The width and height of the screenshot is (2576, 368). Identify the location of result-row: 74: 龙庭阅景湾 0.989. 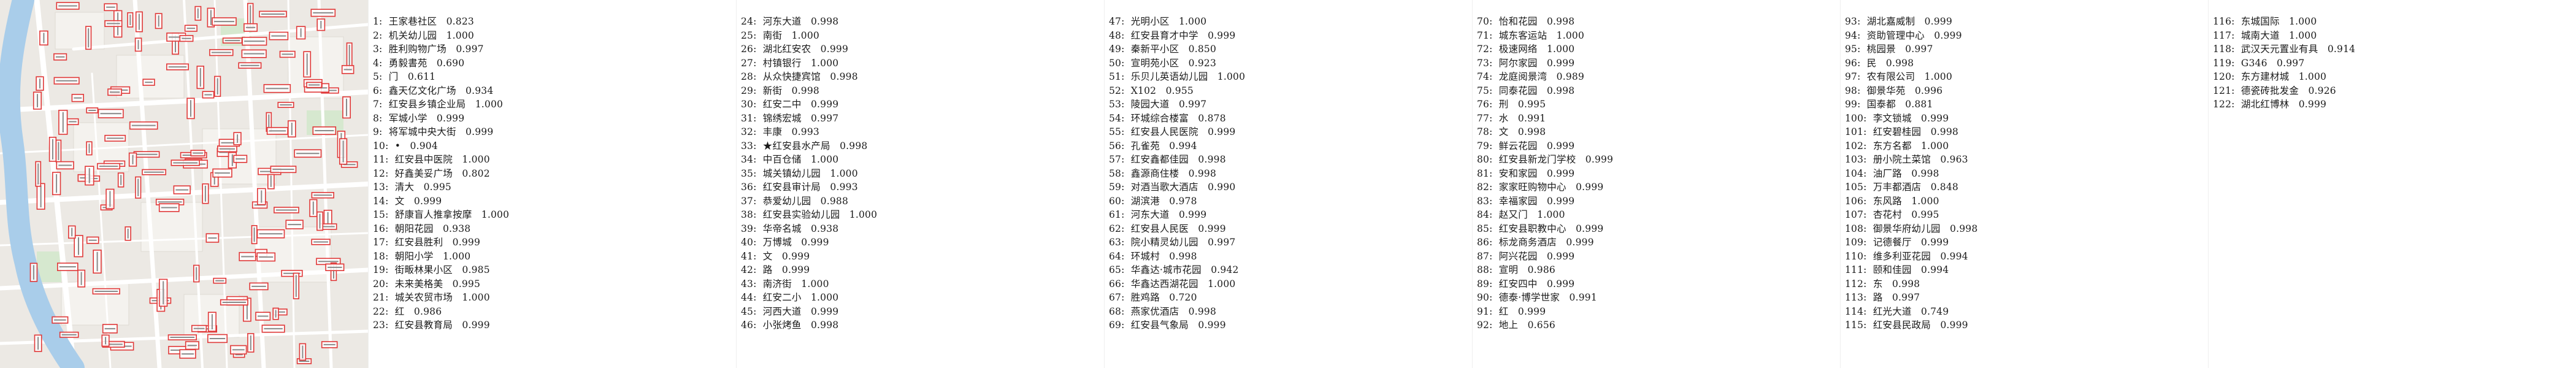
(1531, 76).